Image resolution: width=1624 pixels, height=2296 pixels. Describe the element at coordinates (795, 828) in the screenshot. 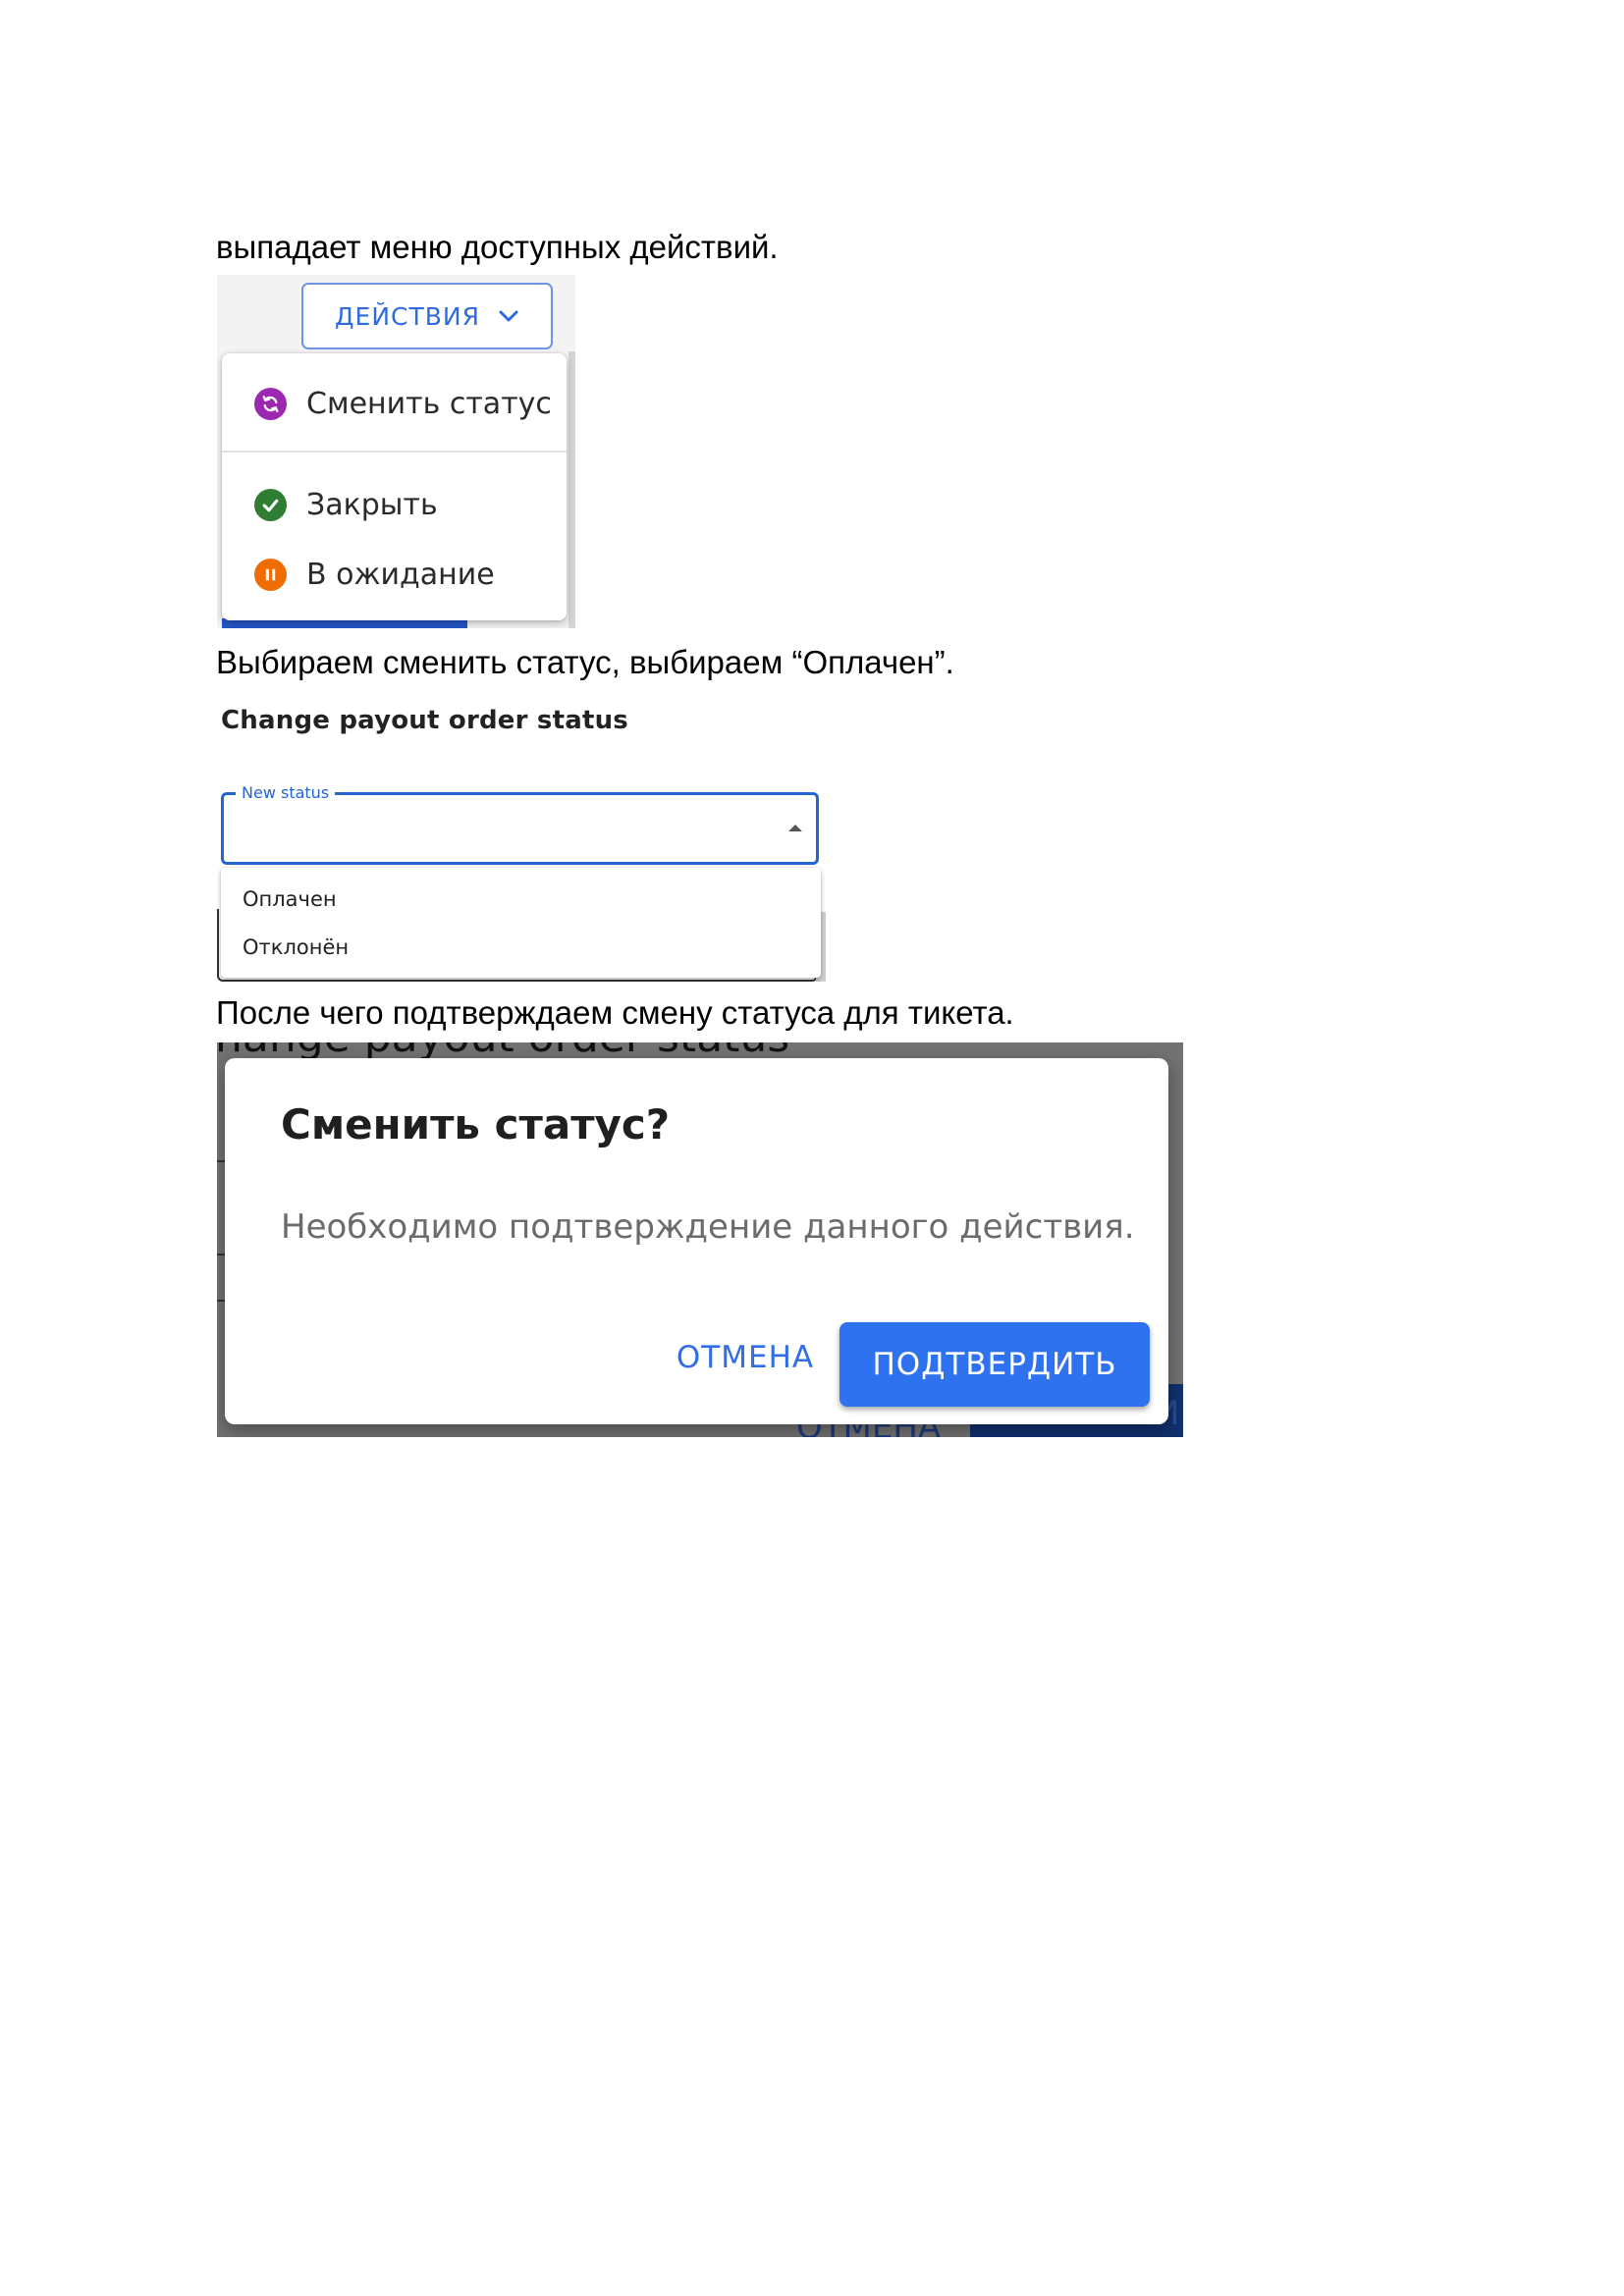

I see `caret-up-icon` at that location.